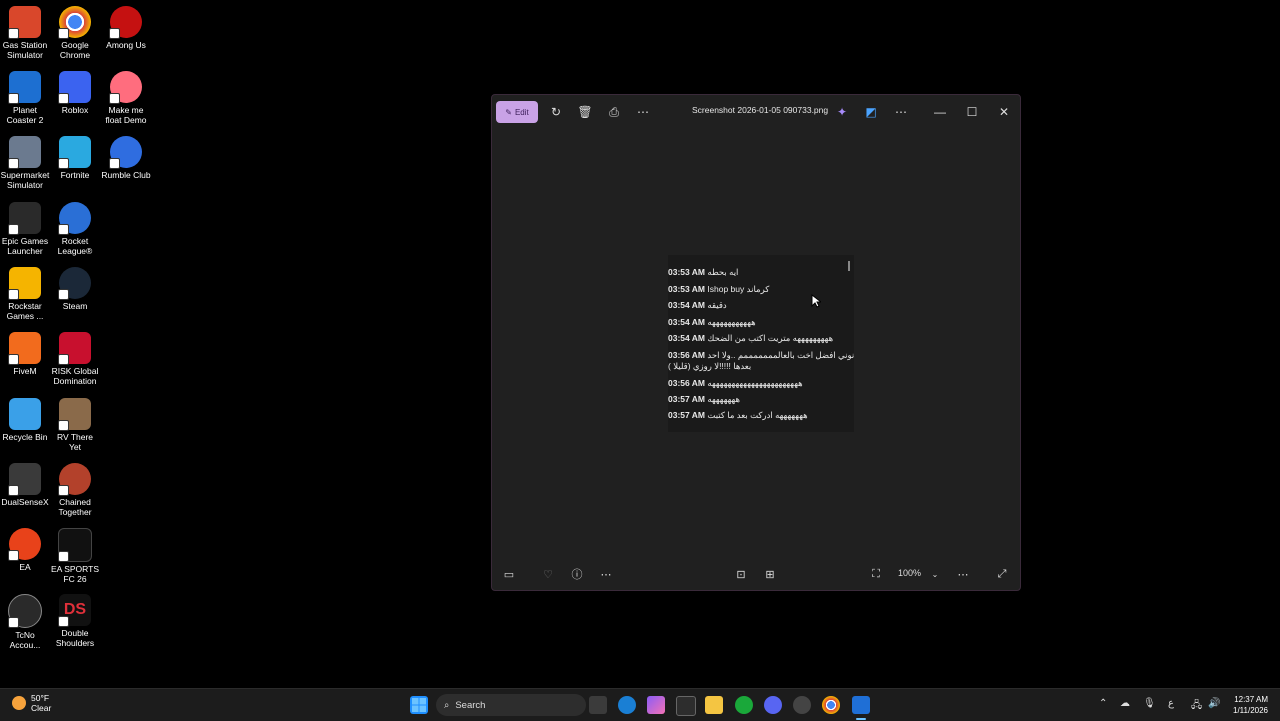 The width and height of the screenshot is (1280, 721). I want to click on chevron-up-icon: ⌃, so click(1103, 703).